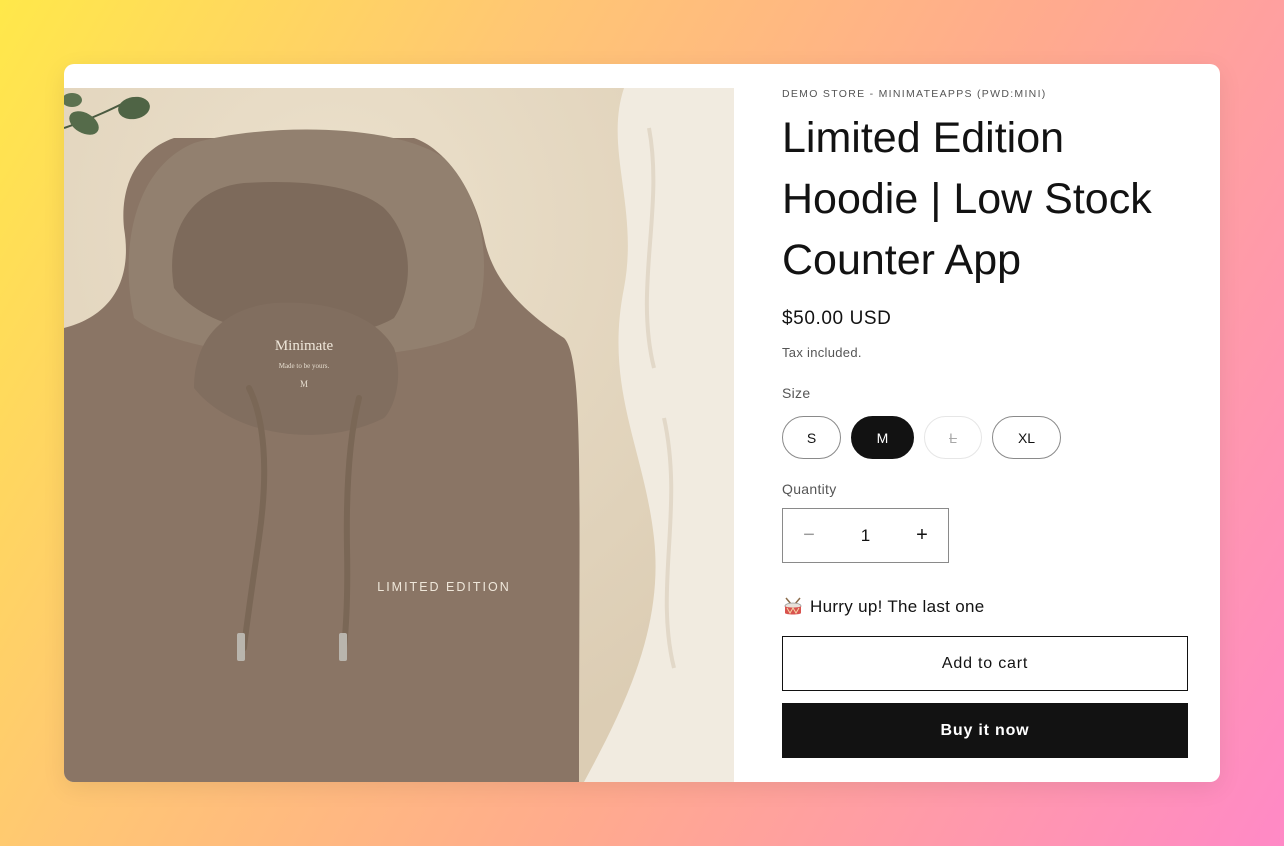  What do you see at coordinates (914, 94) in the screenshot?
I see `vendor-label: Demo Store - MinimateApps (pwd:mini)` at bounding box center [914, 94].